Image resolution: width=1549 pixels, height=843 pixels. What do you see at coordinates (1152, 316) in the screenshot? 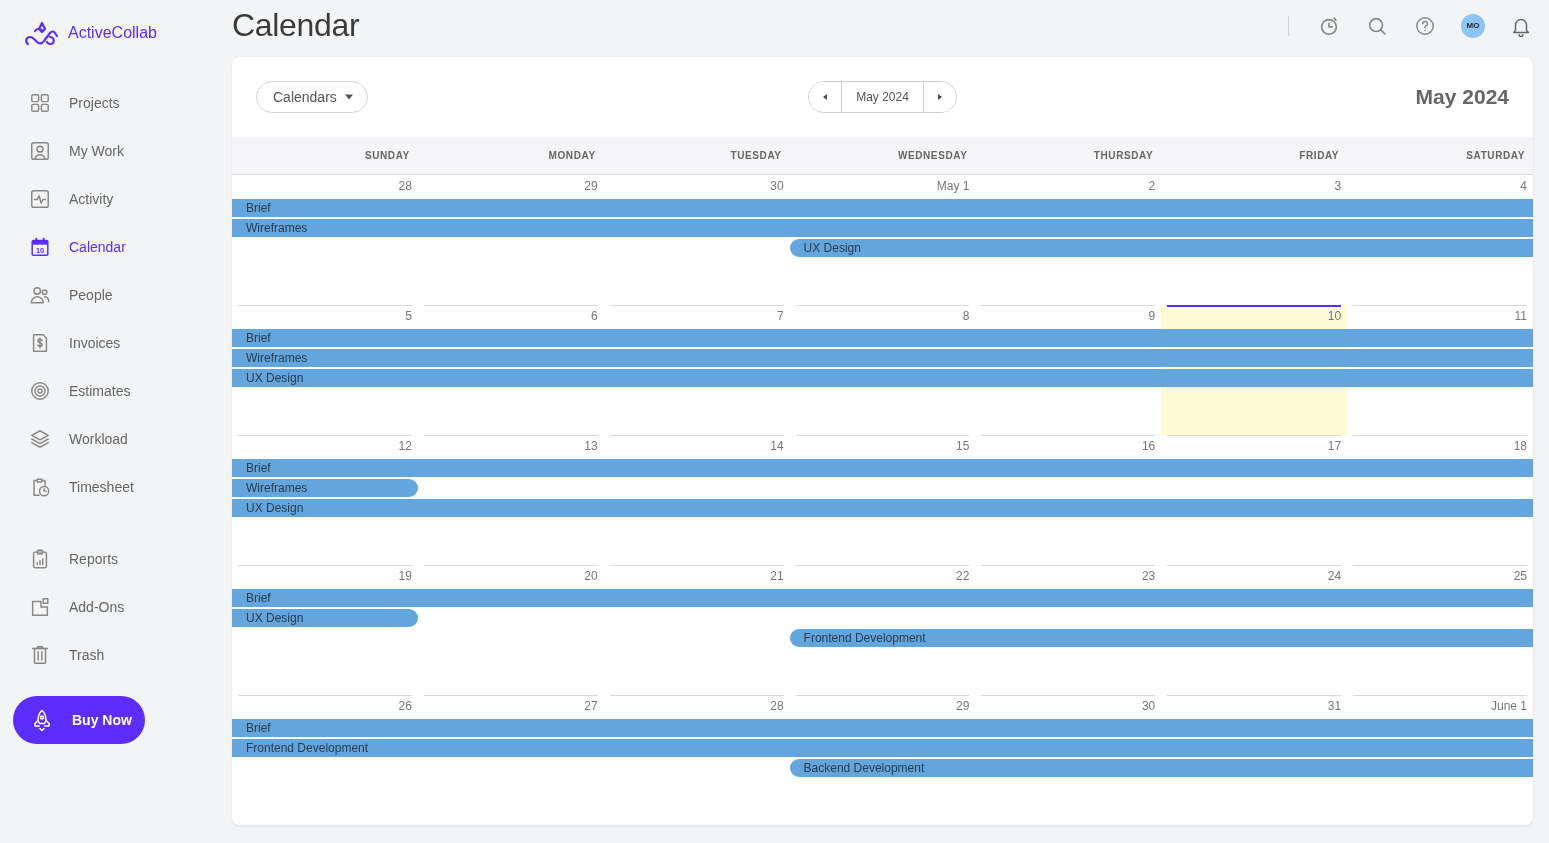
I see `date-number: 9` at bounding box center [1152, 316].